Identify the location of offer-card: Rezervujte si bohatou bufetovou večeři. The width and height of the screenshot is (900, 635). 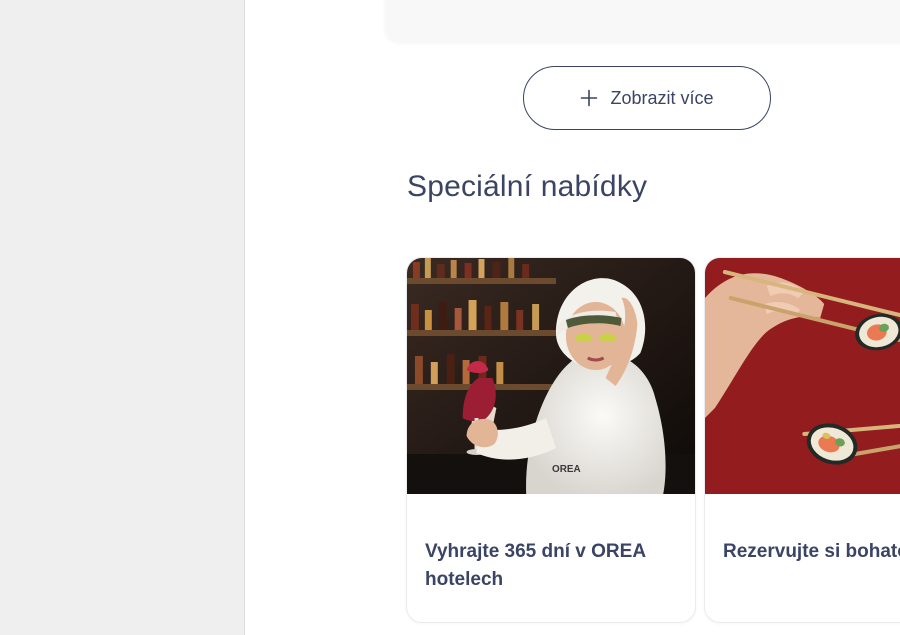
(802, 440).